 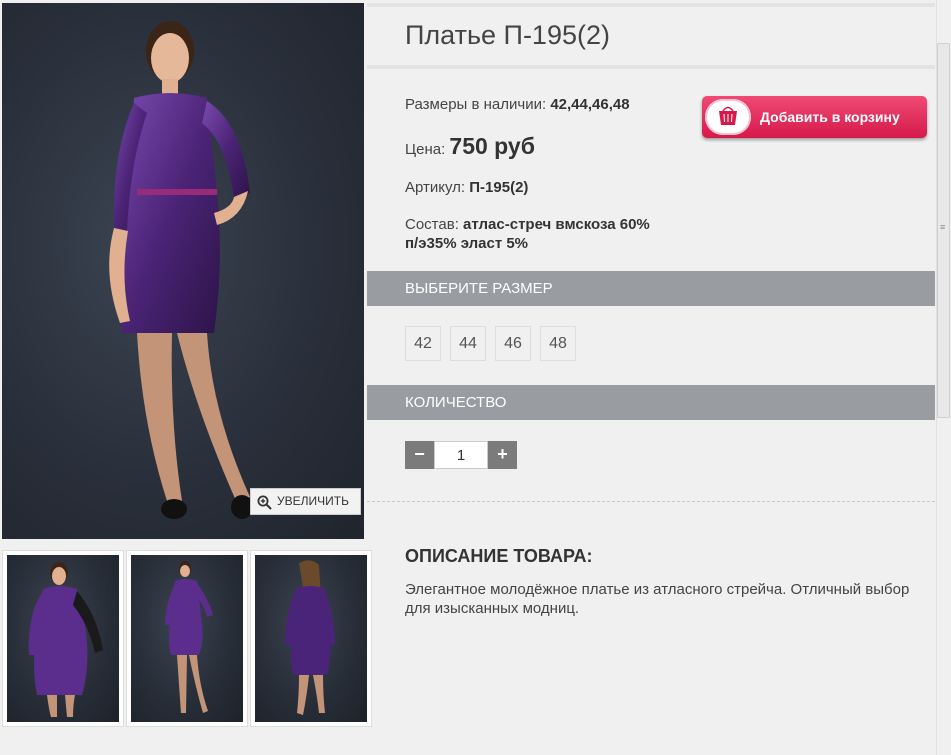 What do you see at coordinates (651, 501) in the screenshot?
I see `divider` at bounding box center [651, 501].